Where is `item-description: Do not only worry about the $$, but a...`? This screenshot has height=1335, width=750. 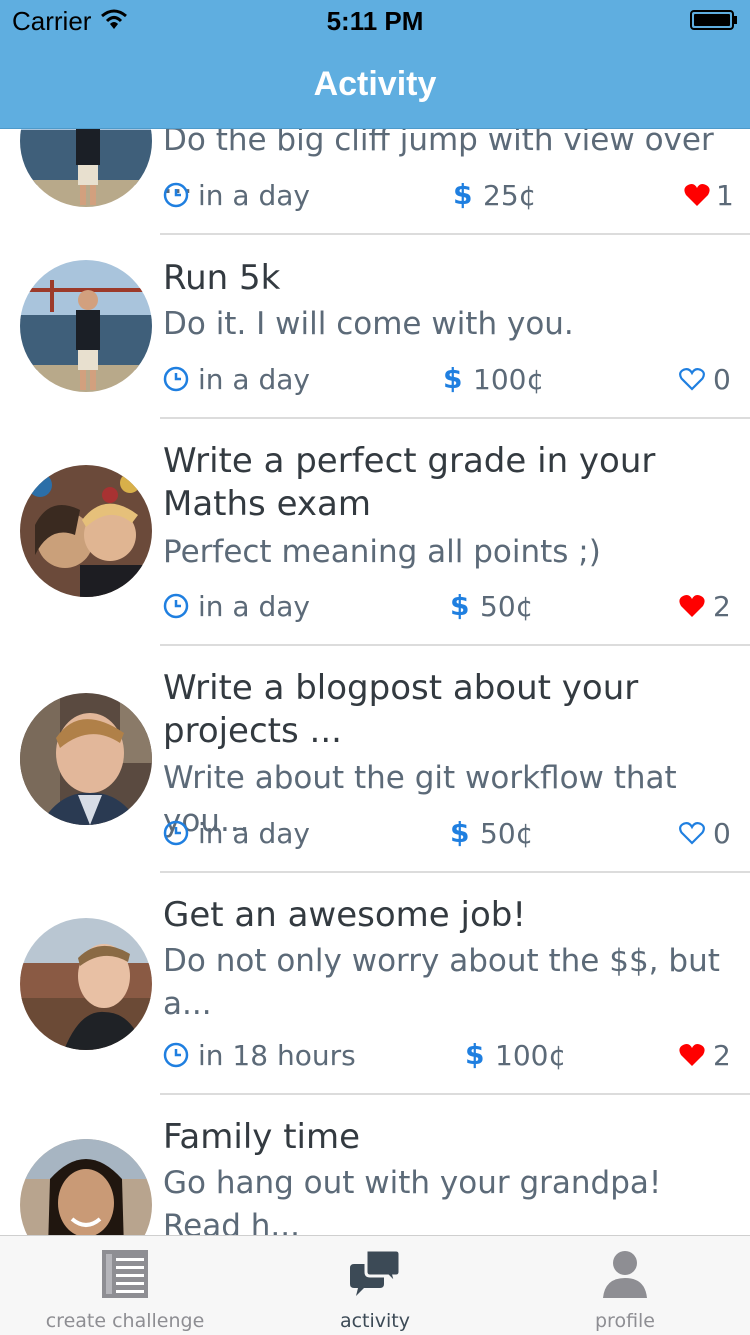 item-description: Do not only worry about the $$, but a... is located at coordinates (441, 982).